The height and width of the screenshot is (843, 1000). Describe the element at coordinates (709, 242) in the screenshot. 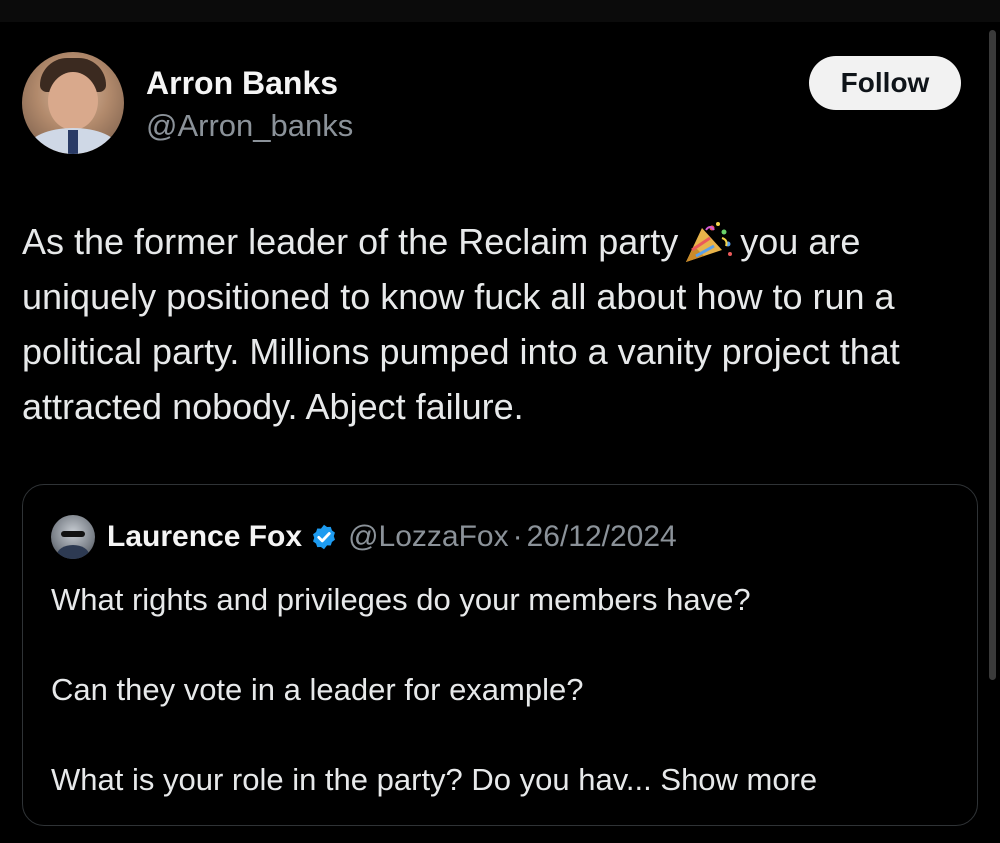

I see `party-popper-icon` at that location.